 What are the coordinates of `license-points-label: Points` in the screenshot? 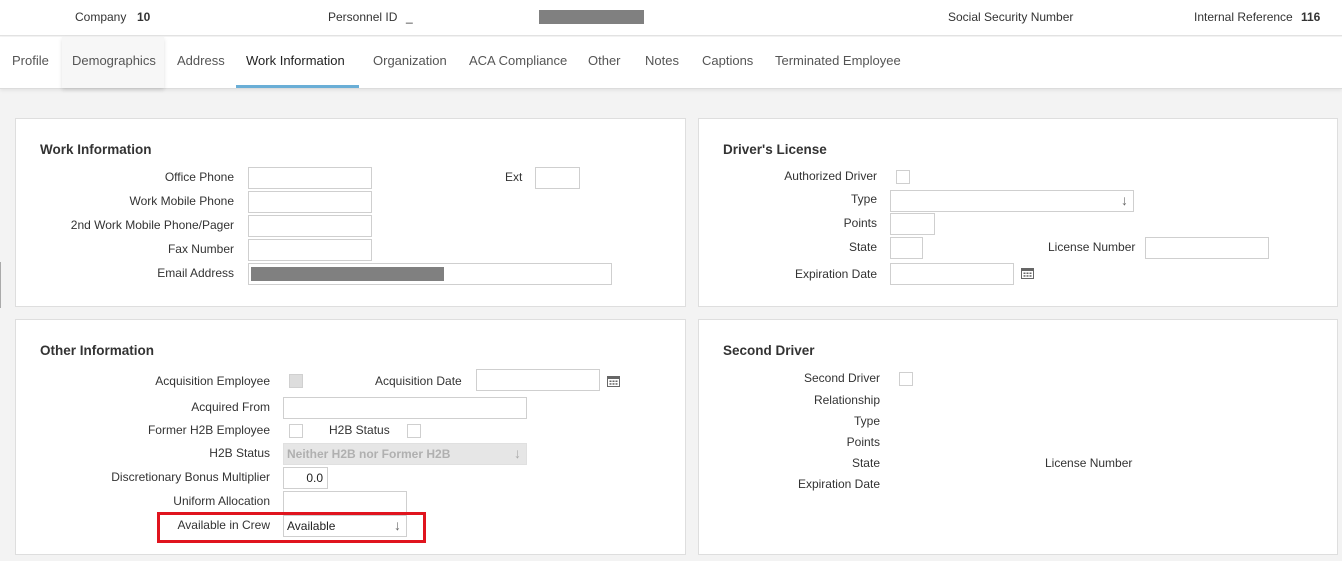 It's located at (860, 223).